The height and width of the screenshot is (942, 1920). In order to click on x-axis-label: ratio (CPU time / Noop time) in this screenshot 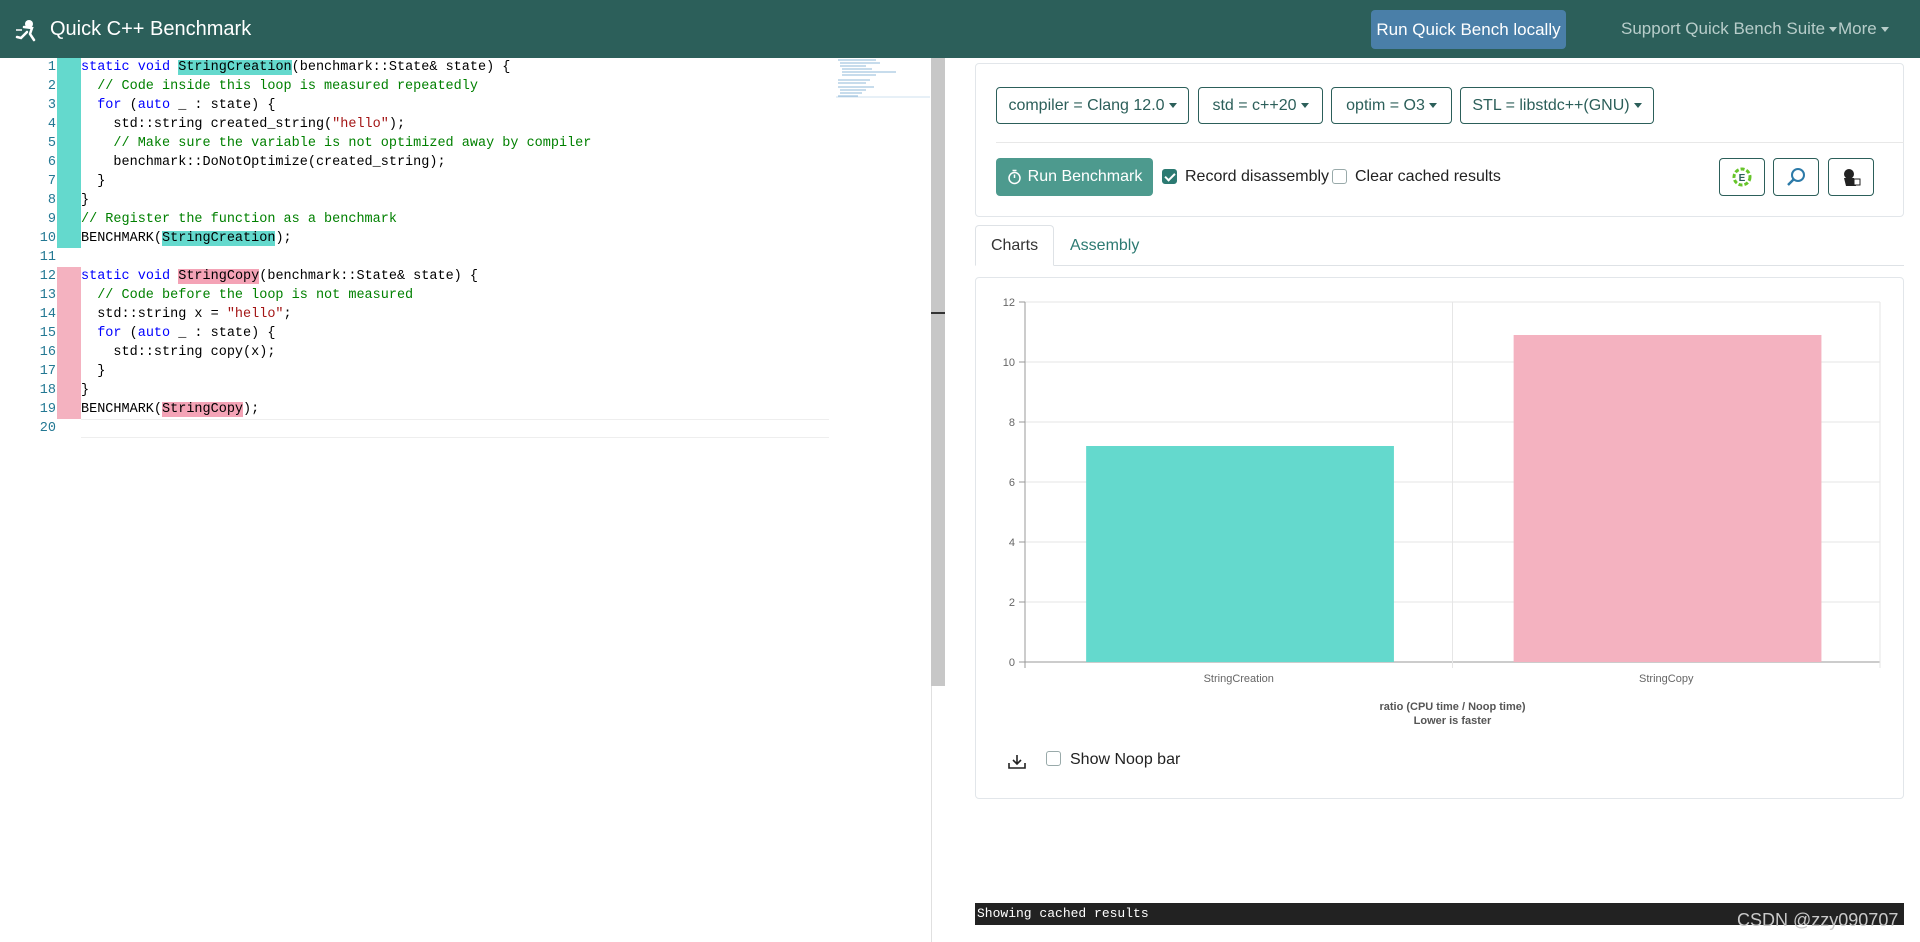, I will do `click(1452, 707)`.